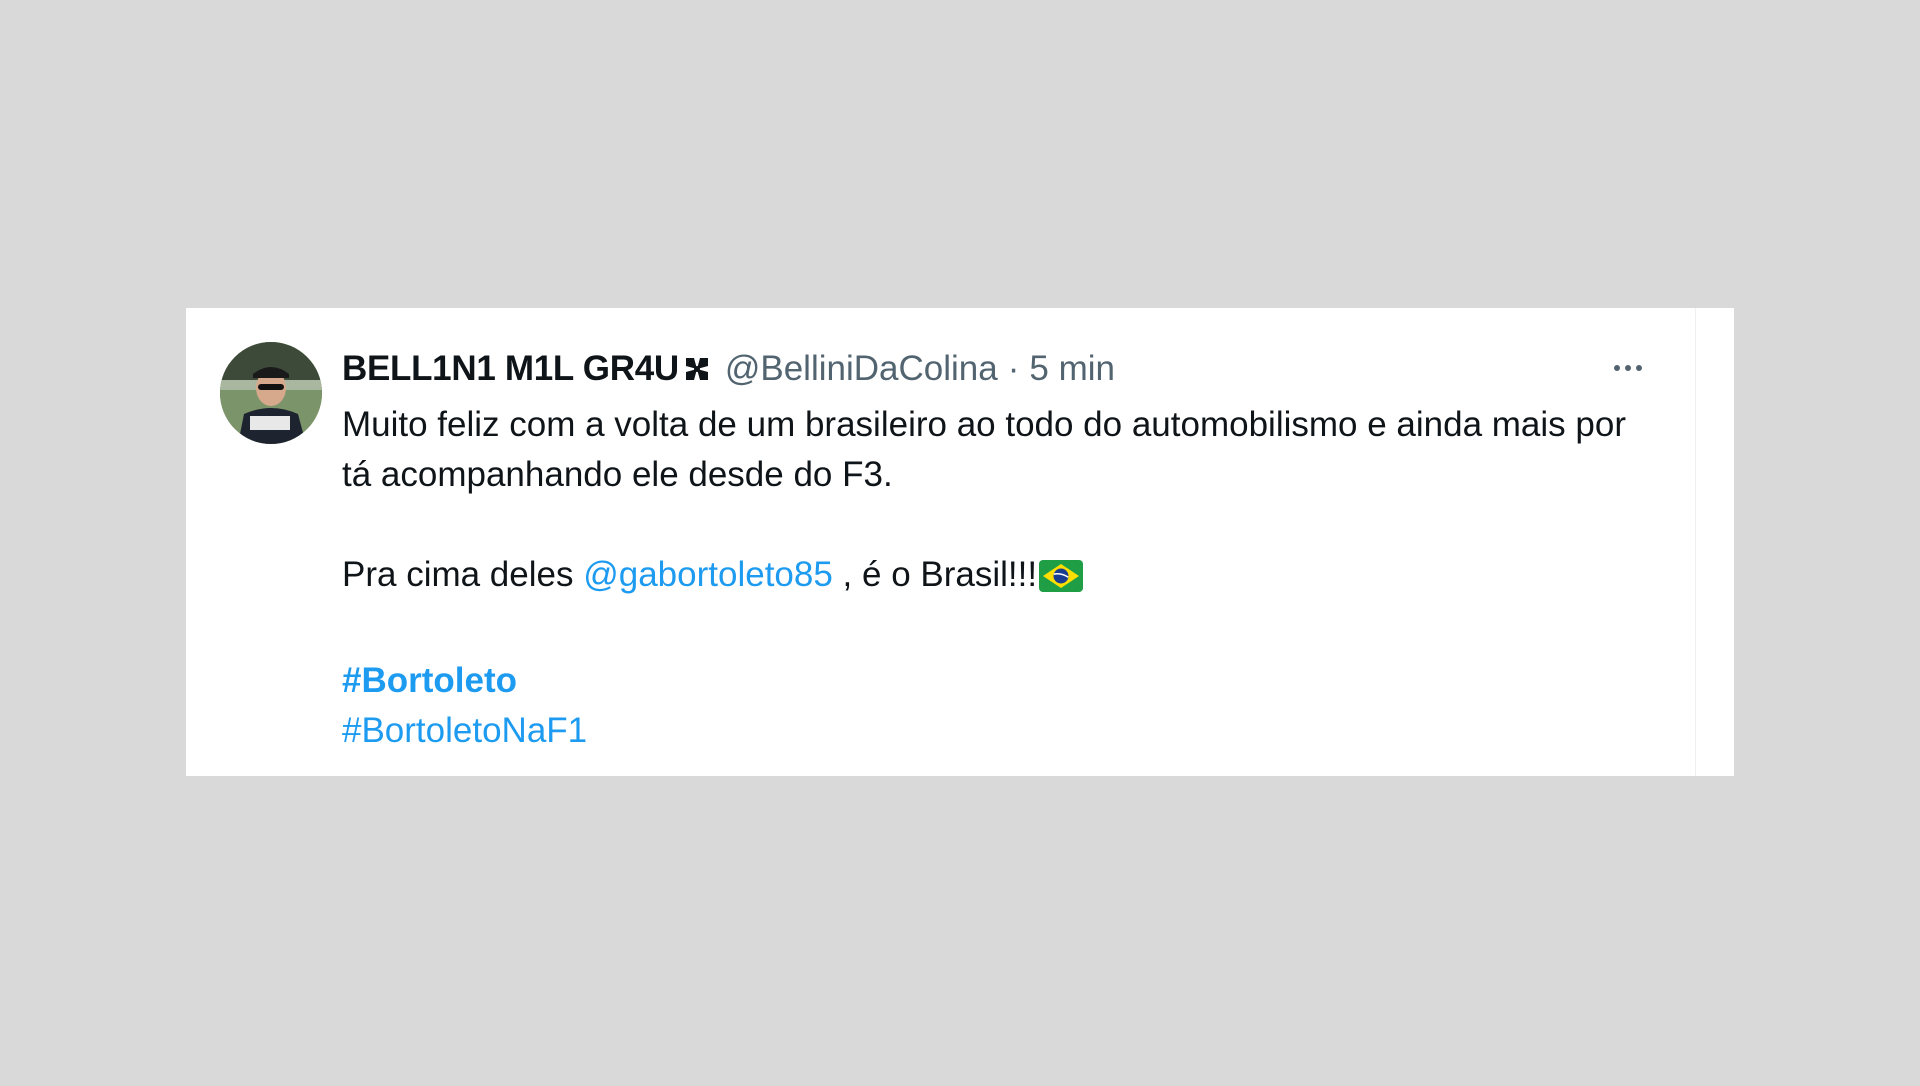 This screenshot has height=1086, width=1920. What do you see at coordinates (1002, 731) in the screenshot?
I see `hashtag-paragraph: #BortoletoNaF1` at bounding box center [1002, 731].